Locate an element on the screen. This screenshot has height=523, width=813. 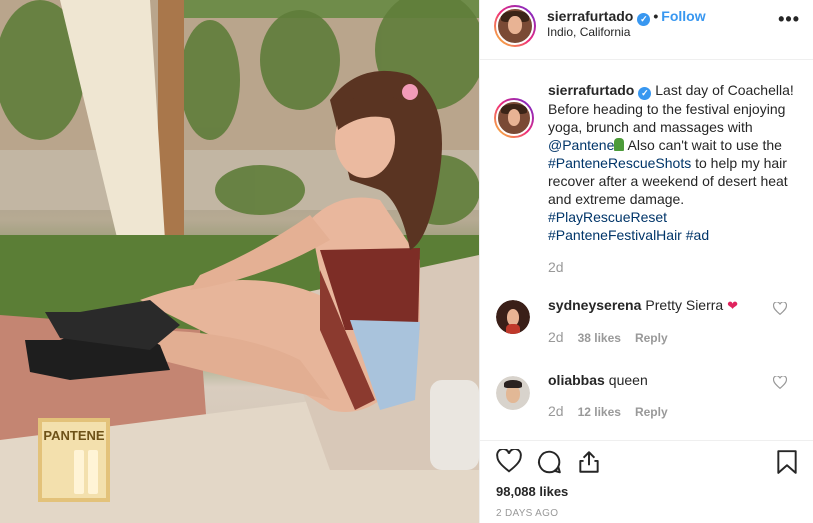
hashtag-play-rescue-reset: #PlayRescueReset is located at coordinates (607, 217).